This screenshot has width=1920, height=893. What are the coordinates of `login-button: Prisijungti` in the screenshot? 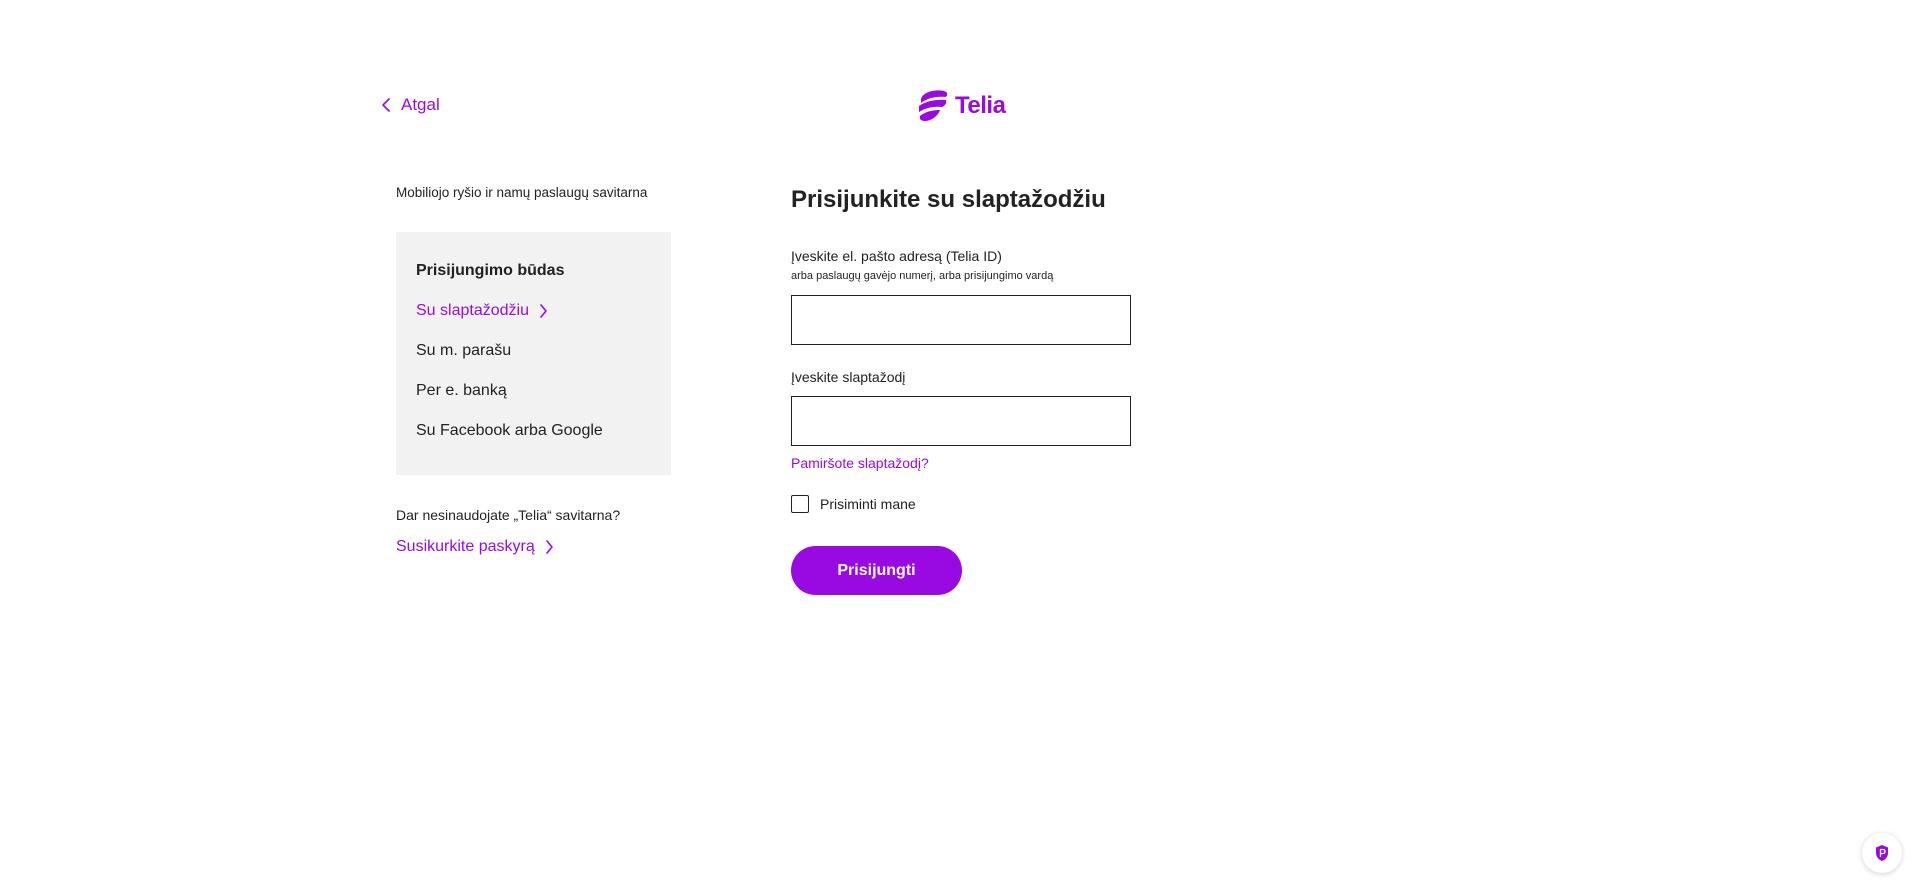 It's located at (876, 570).